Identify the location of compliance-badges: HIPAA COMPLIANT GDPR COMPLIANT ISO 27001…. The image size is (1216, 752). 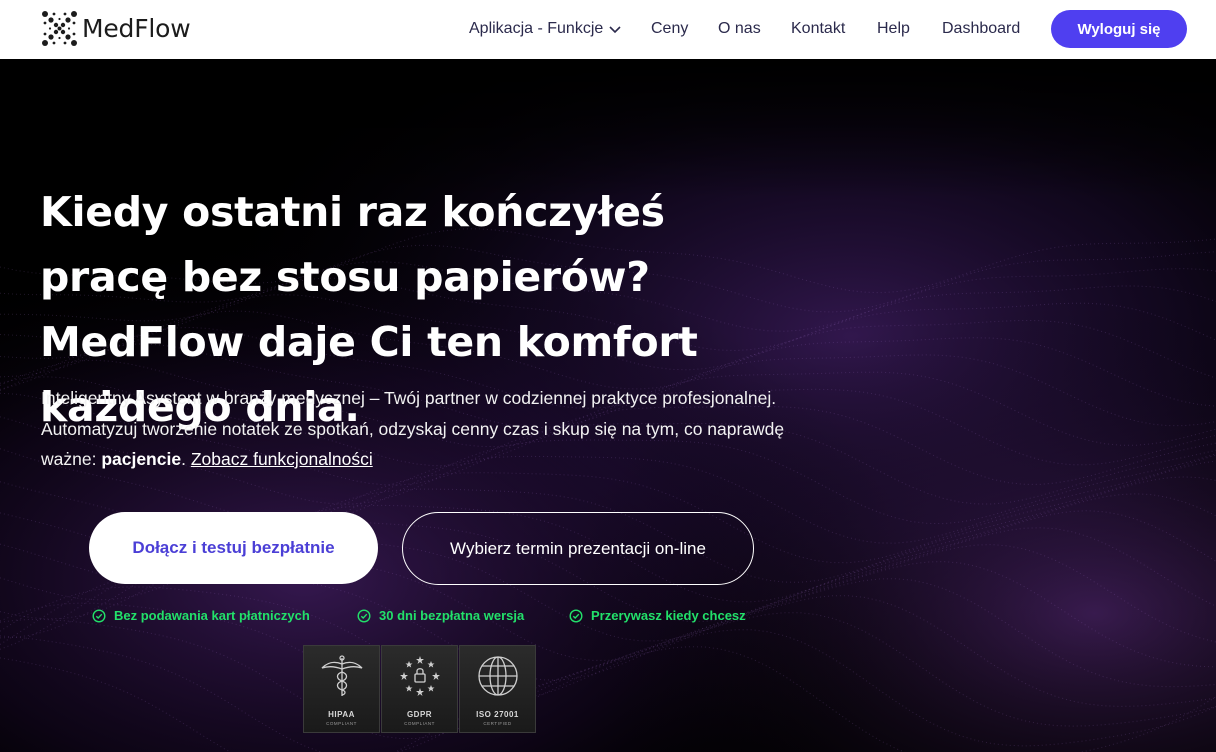
(419, 689).